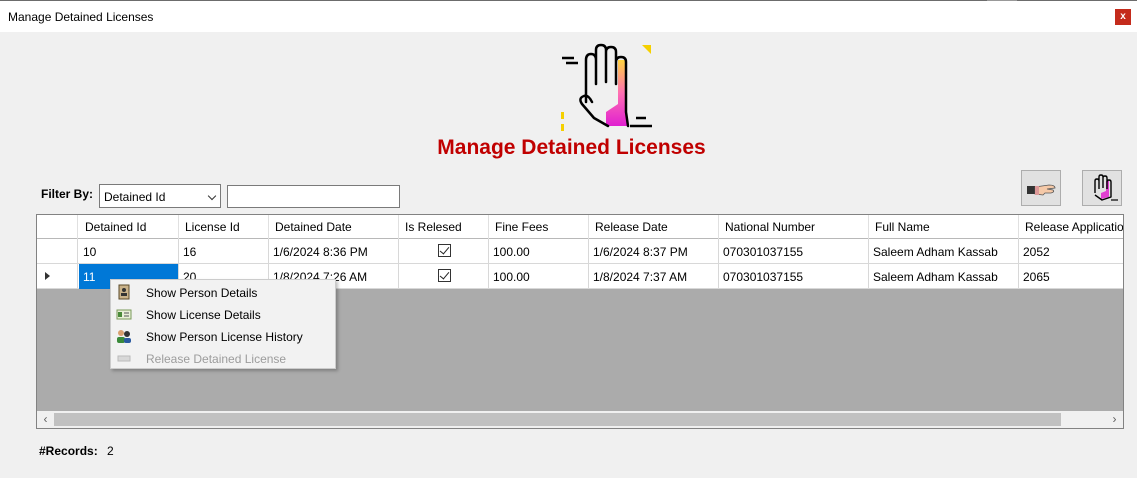  I want to click on chevron-down-icon, so click(212, 196).